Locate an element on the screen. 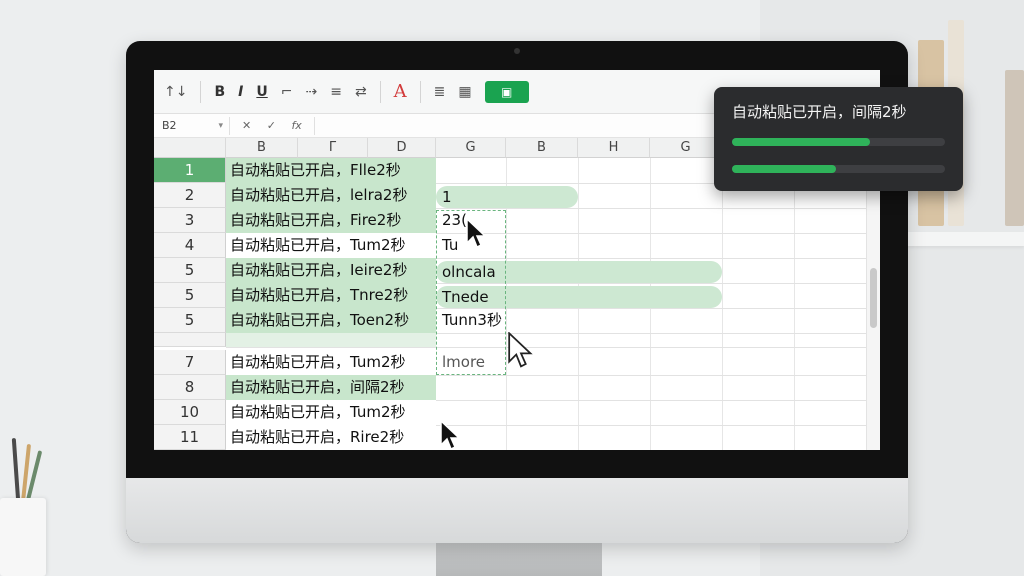 The height and width of the screenshot is (576, 1024). row-header: 11 is located at coordinates (190, 437).